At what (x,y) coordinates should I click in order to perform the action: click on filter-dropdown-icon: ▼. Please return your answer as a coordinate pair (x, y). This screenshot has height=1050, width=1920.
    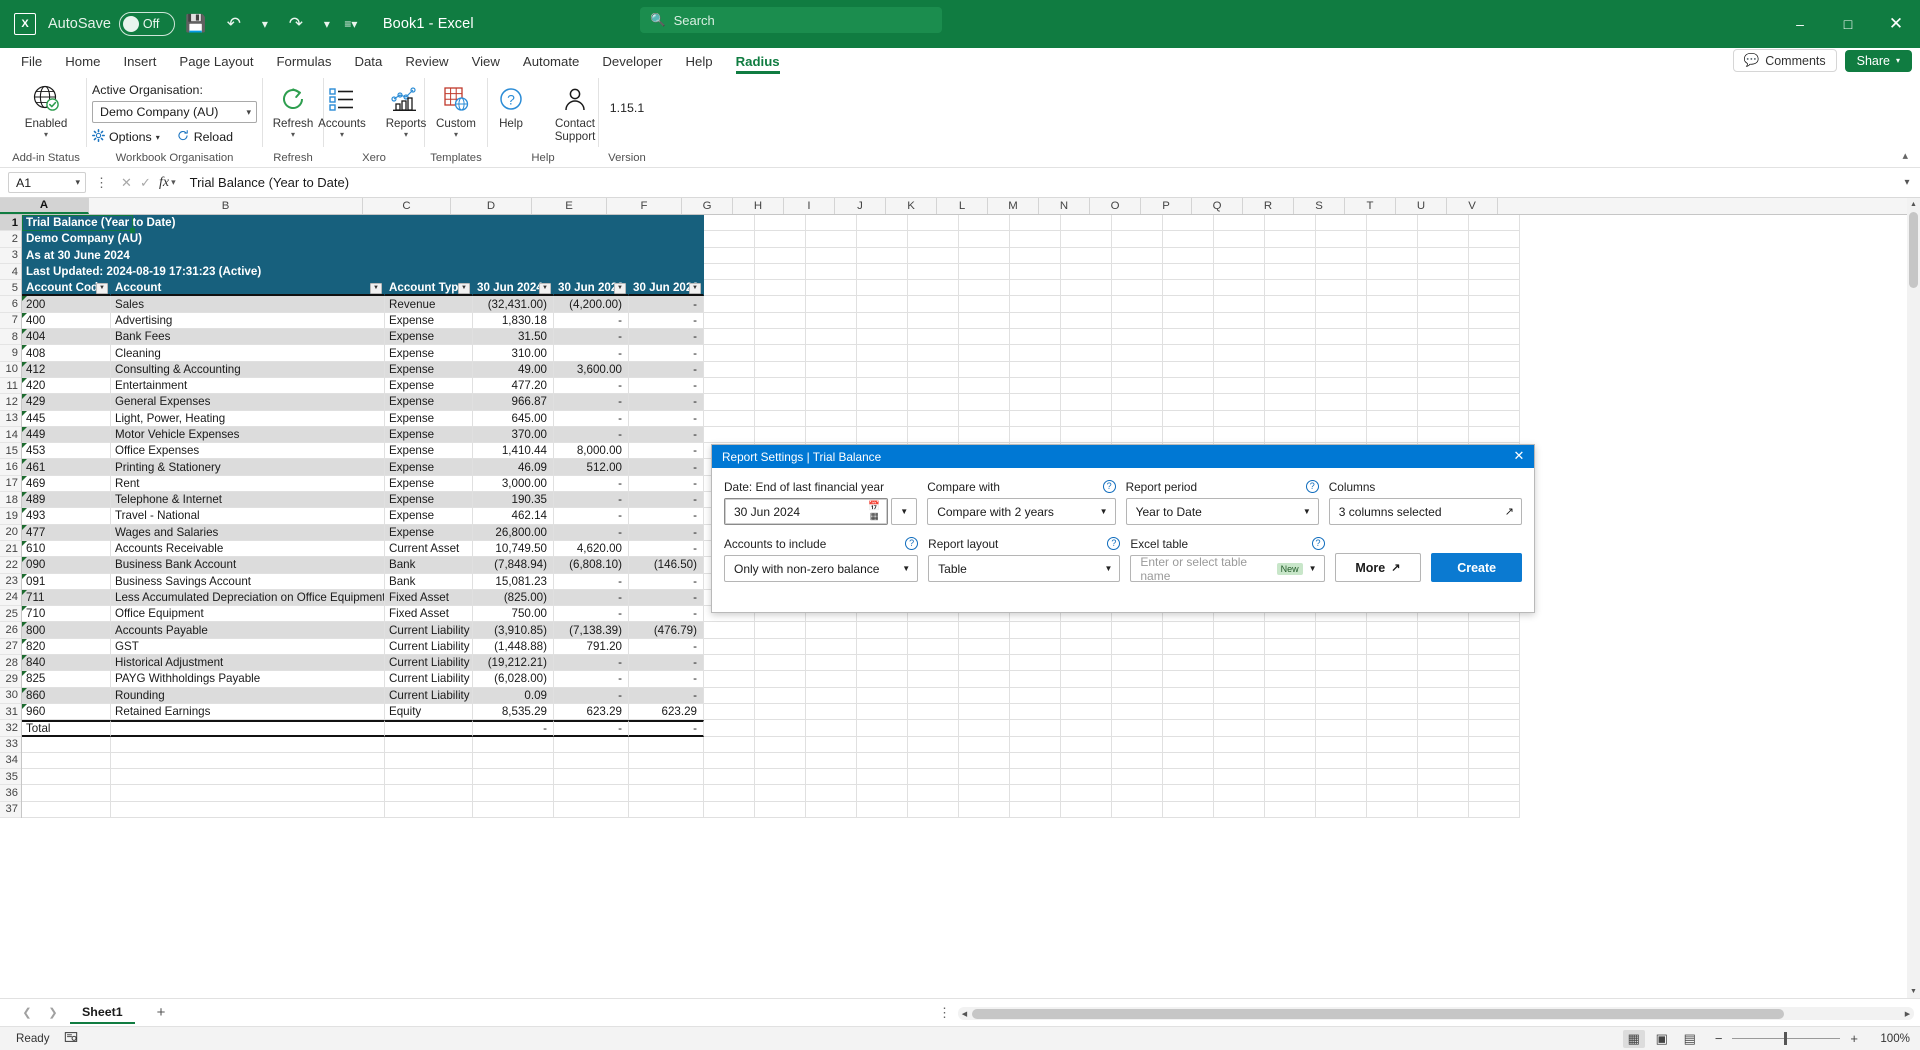
    Looking at the image, I should click on (545, 288).